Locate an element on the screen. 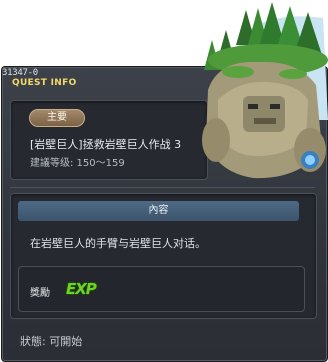 Image resolution: width=328 pixels, height=362 pixels. quest-title: [岩壁巨人]拯救岩壁巨人作战 3 is located at coordinates (106, 144).